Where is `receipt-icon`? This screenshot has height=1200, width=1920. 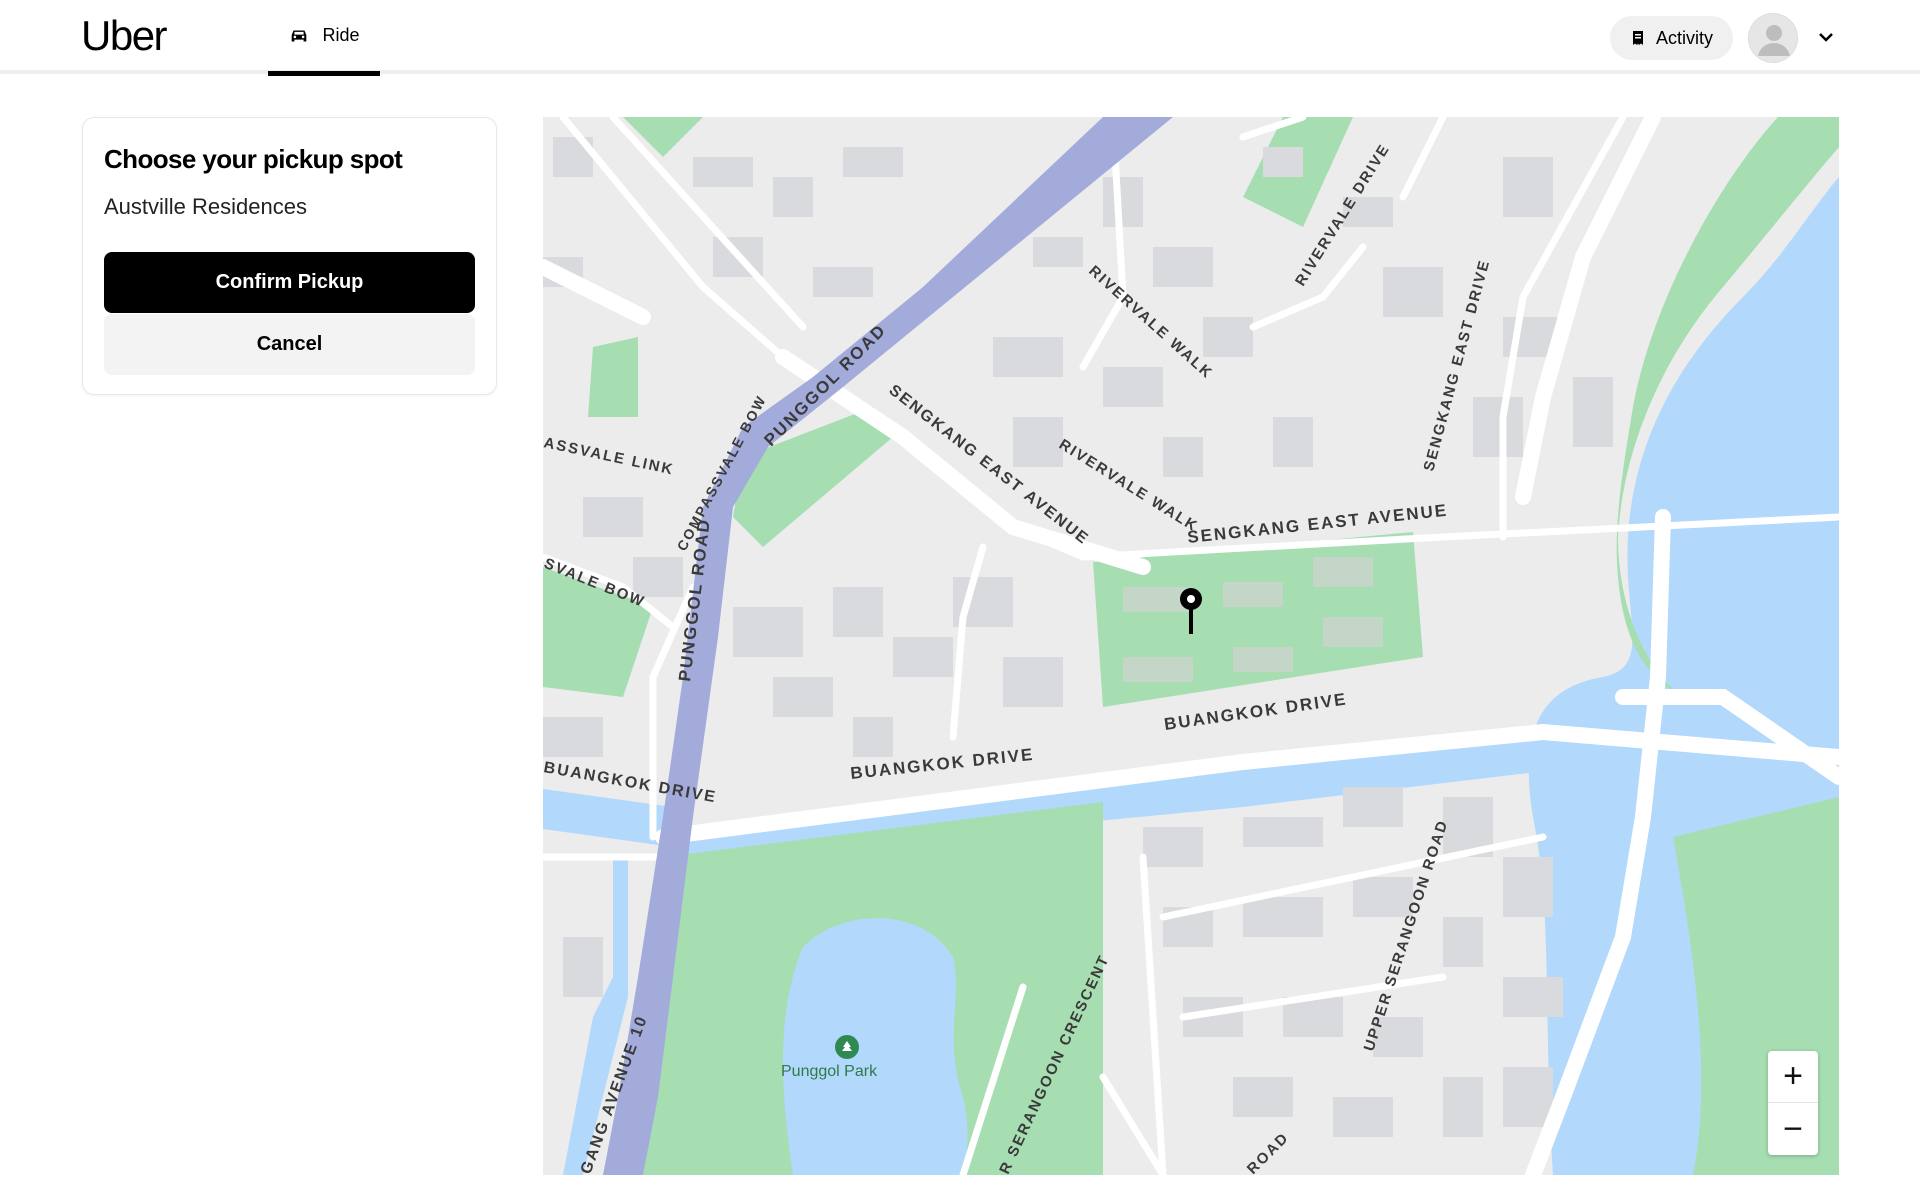 receipt-icon is located at coordinates (1637, 38).